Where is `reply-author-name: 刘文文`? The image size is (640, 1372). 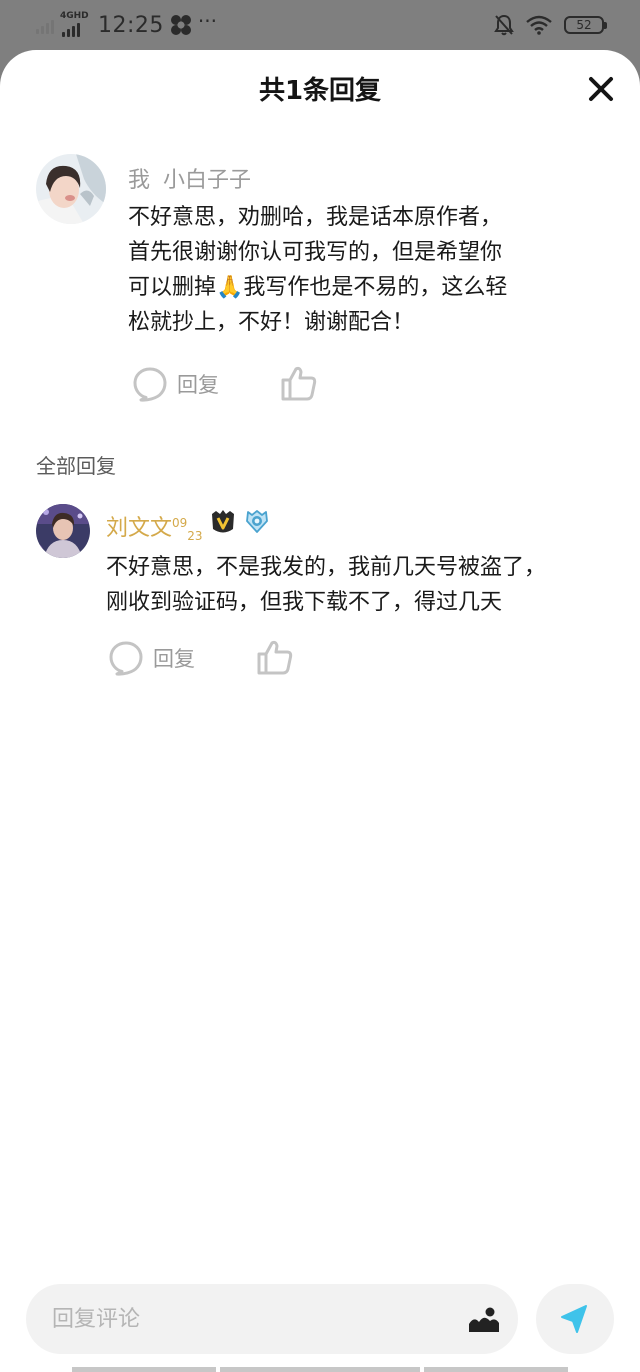 reply-author-name: 刘文文 is located at coordinates (139, 528).